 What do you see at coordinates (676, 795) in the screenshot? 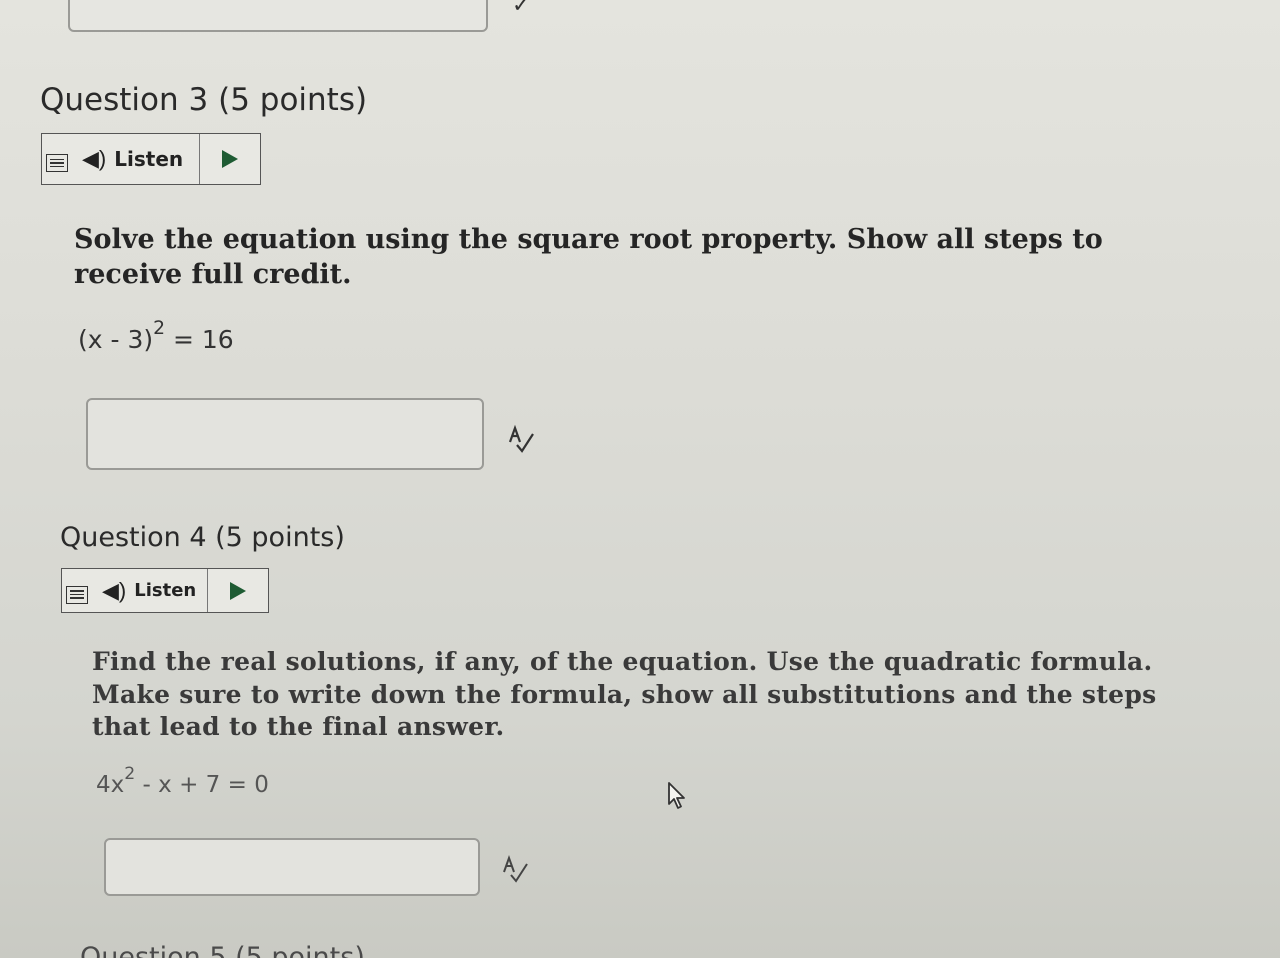
I see `mouse-cursor-icon` at bounding box center [676, 795].